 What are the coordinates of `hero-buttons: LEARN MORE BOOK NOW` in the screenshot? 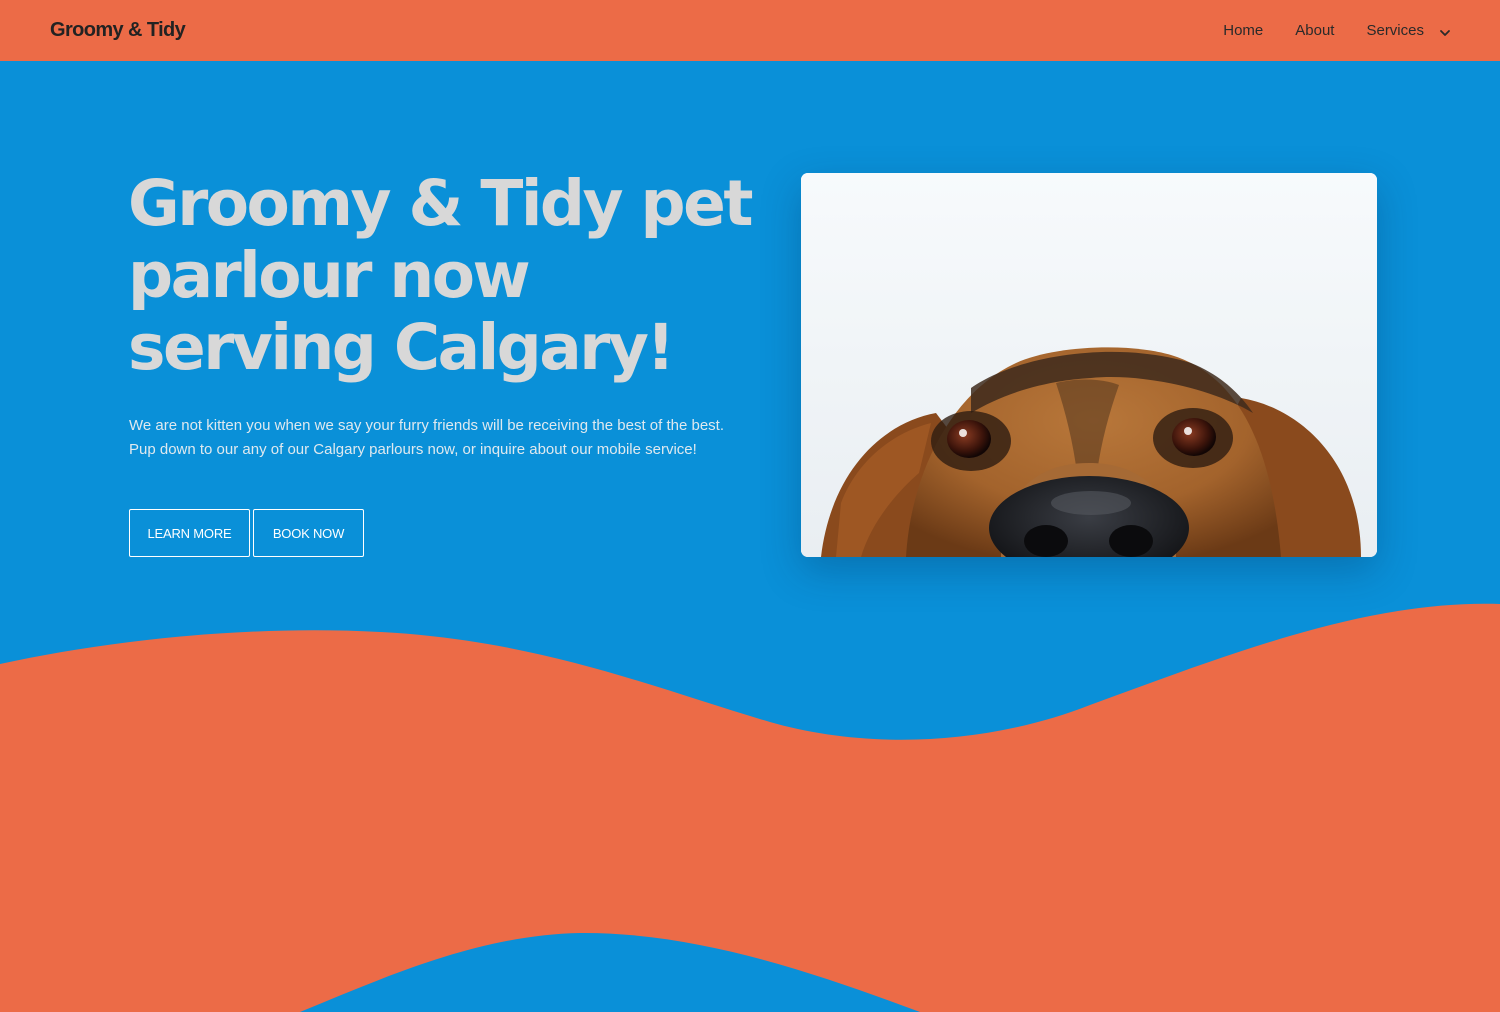 It's located at (246, 533).